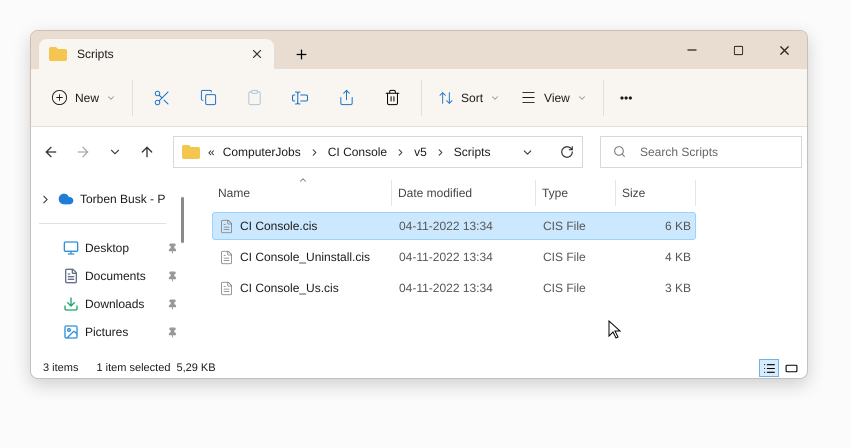 The width and height of the screenshot is (851, 448). Describe the element at coordinates (83, 152) in the screenshot. I see `arrow-right-icon` at that location.